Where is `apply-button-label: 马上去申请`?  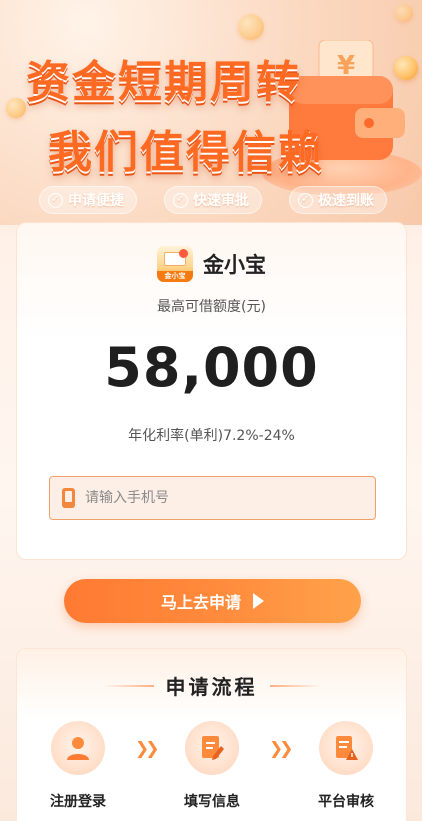
apply-button-label: 马上去申请 is located at coordinates (200, 602).